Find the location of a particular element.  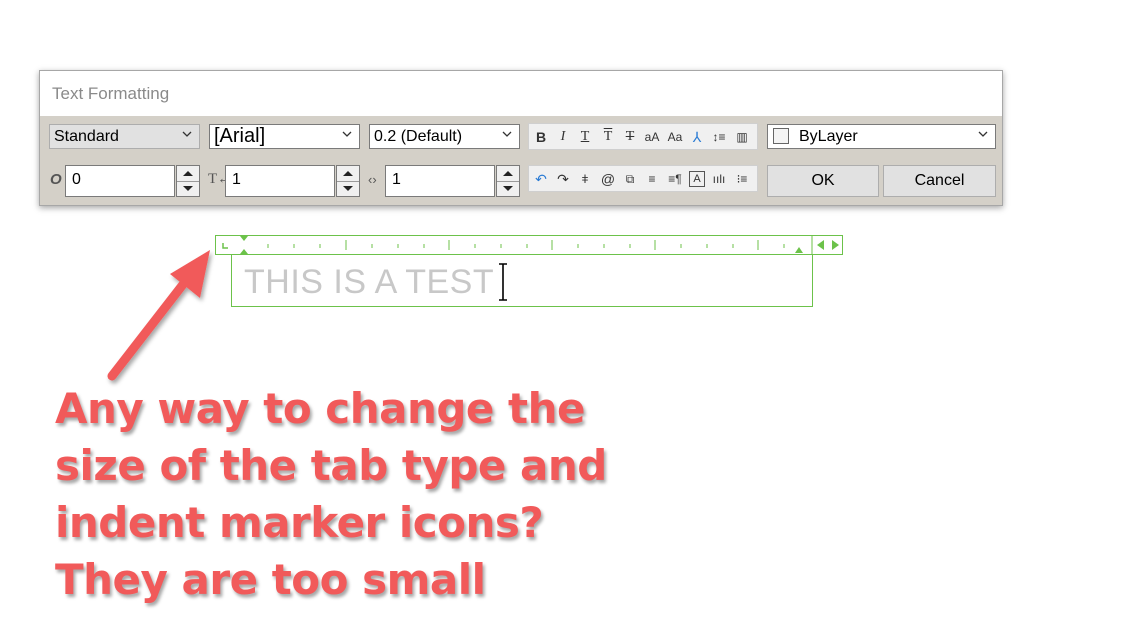

text-ruler is located at coordinates (529, 245).